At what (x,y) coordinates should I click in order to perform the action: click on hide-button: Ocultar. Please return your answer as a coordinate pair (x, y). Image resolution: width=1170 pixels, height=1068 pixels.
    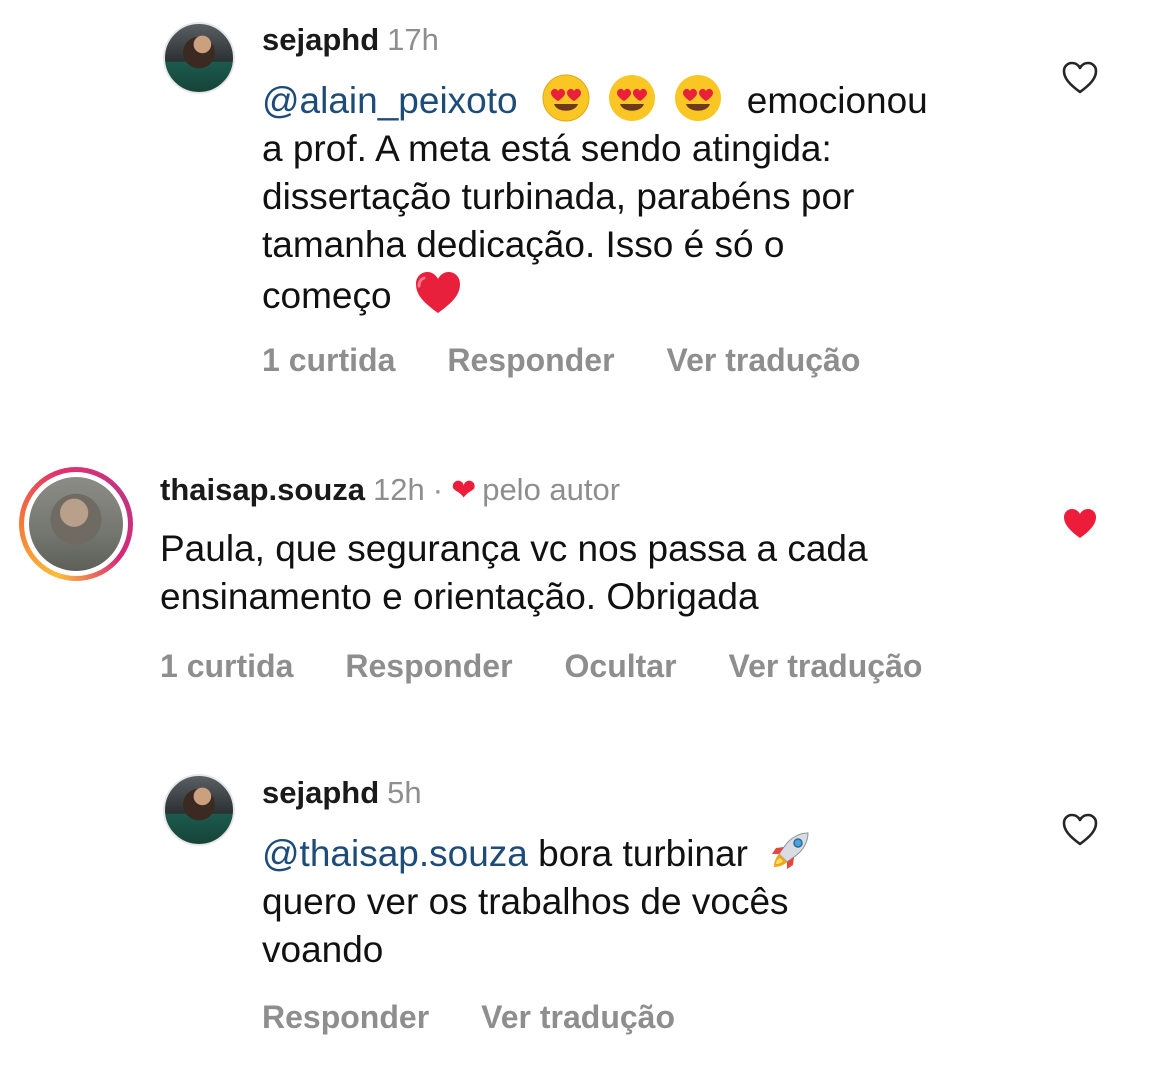
    Looking at the image, I should click on (621, 666).